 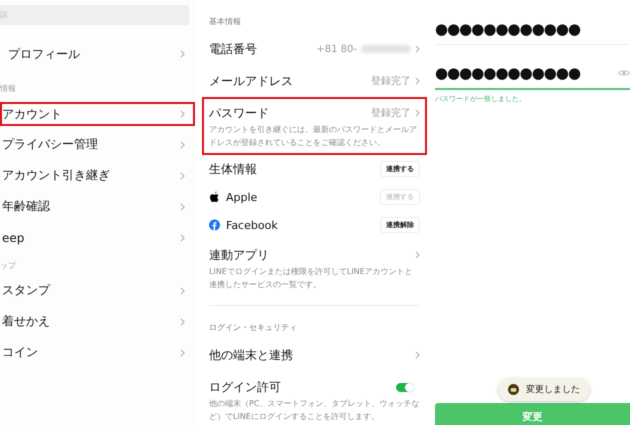 What do you see at coordinates (624, 73) in the screenshot?
I see `eye-icon` at bounding box center [624, 73].